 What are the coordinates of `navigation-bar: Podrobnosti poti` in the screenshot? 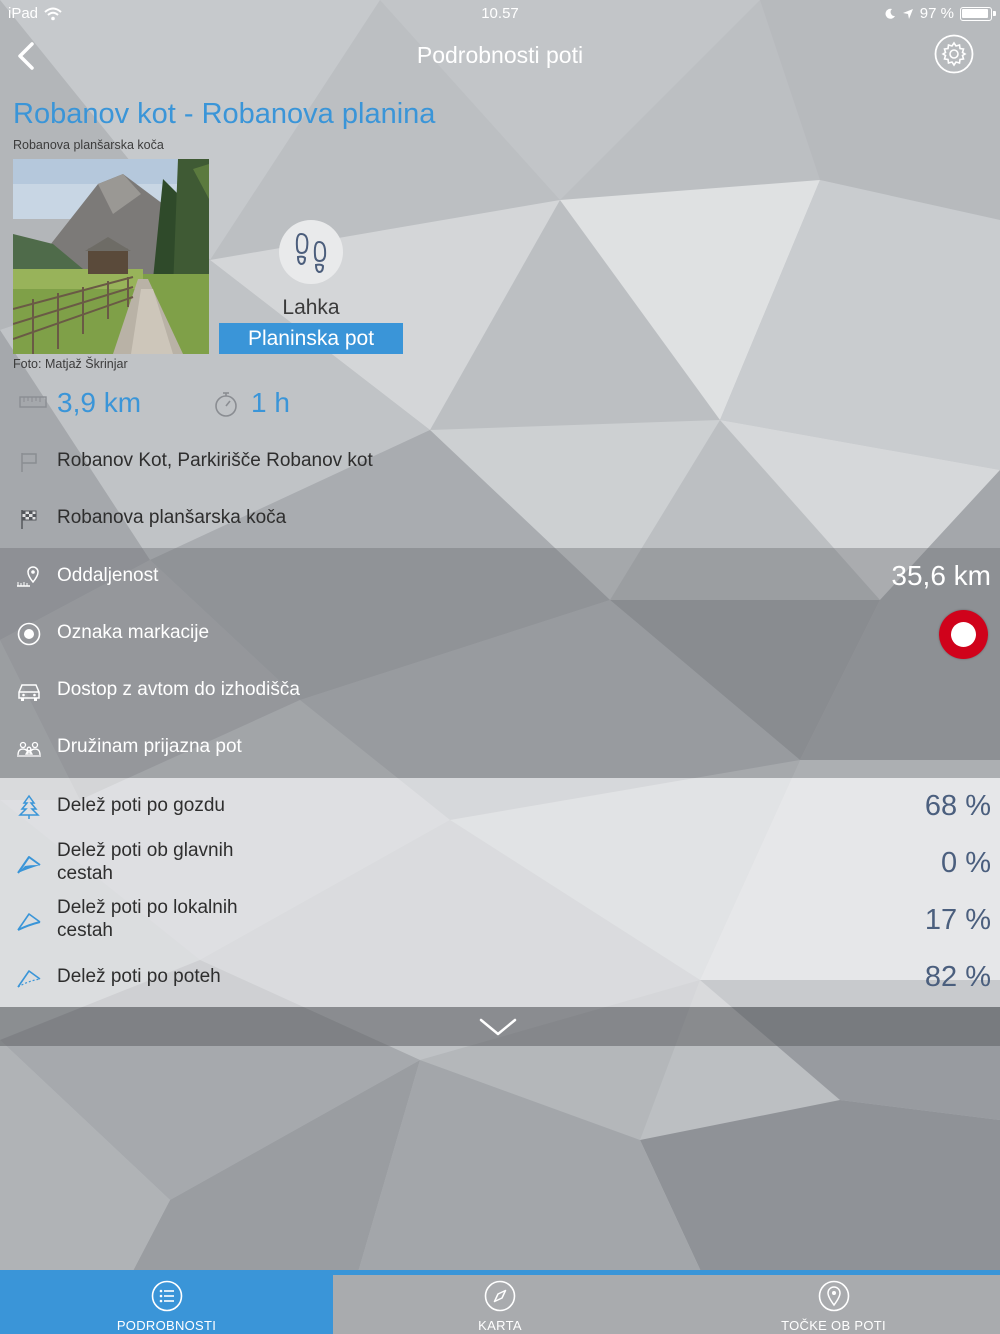 It's located at (500, 56).